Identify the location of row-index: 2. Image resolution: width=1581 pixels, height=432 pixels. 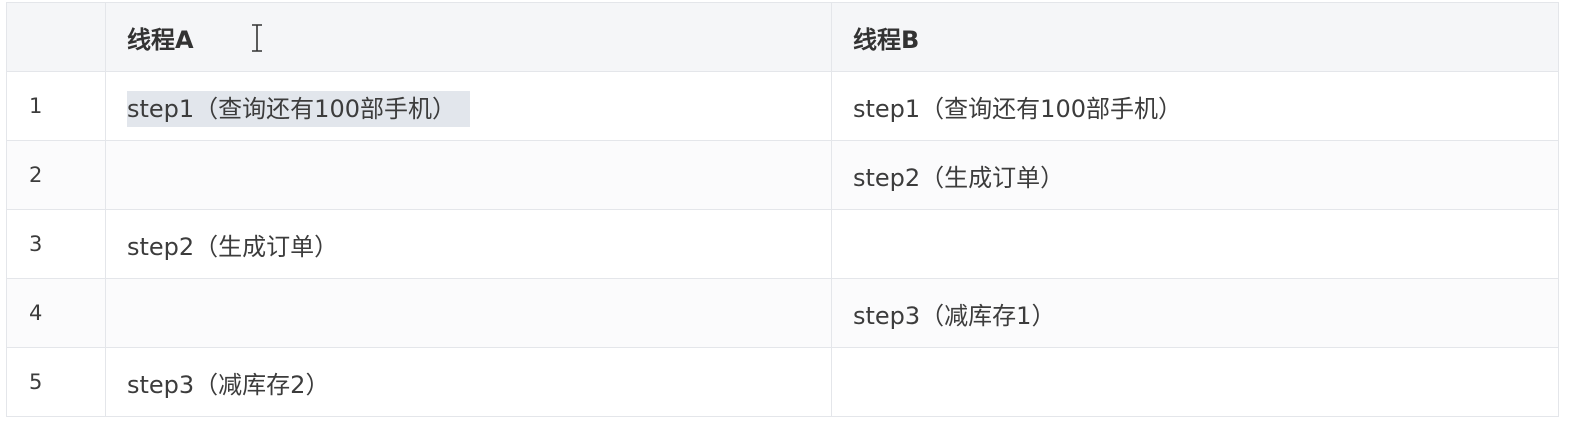
(56, 175).